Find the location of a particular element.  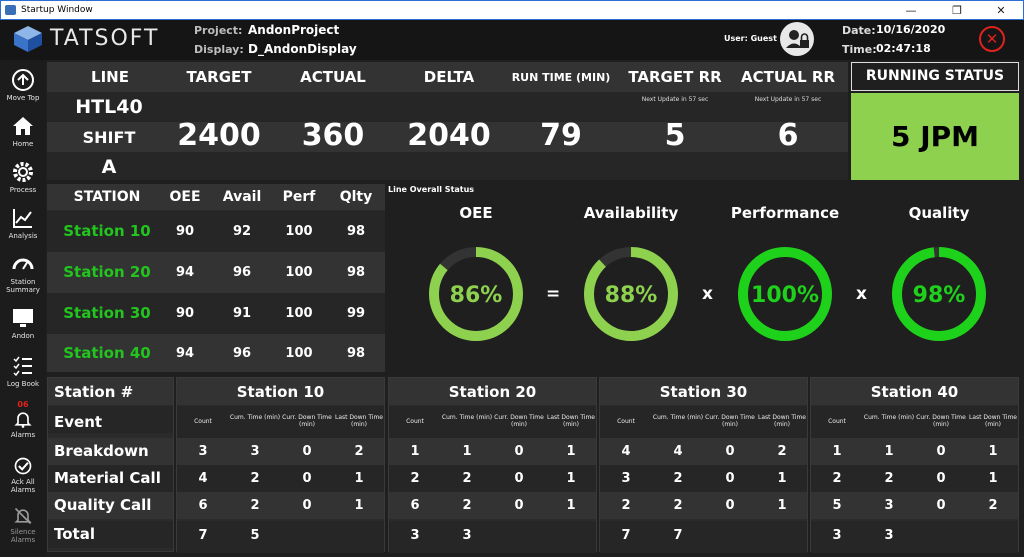

station-panel-title: Station 20 is located at coordinates (492, 392).